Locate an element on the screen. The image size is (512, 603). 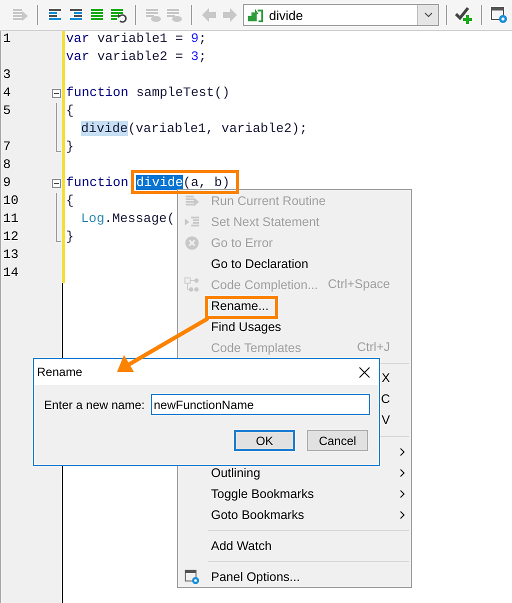
line-number: 13 is located at coordinates (11, 255).